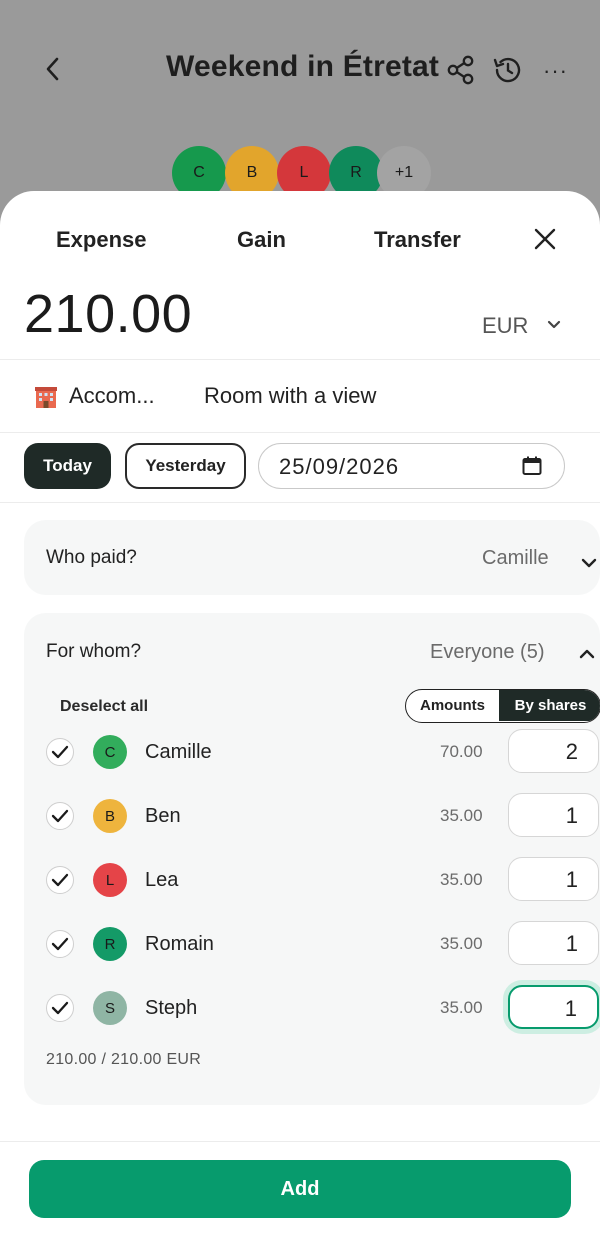 The height and width of the screenshot is (1235, 600). What do you see at coordinates (312, 753) in the screenshot?
I see `participant-row: C Camille 70.00 2` at bounding box center [312, 753].